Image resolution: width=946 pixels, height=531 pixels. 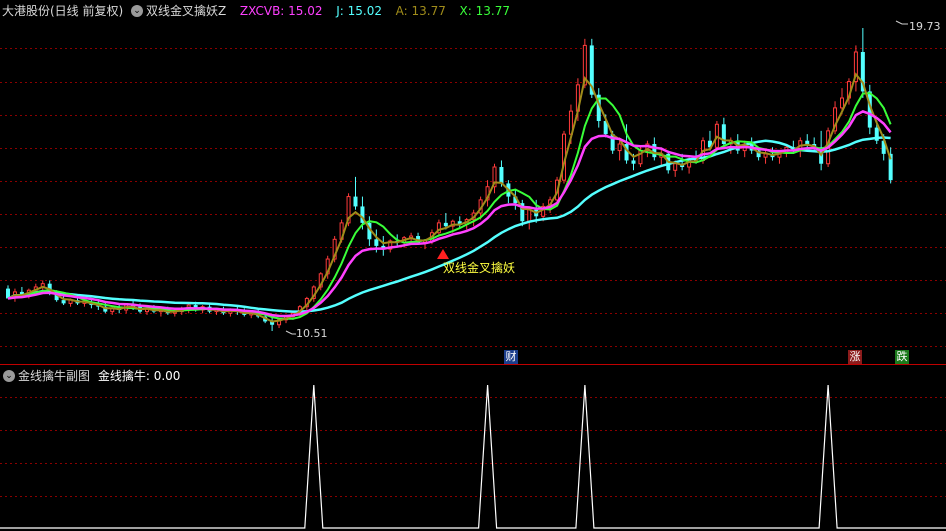 I want to click on signal-triangle-icon, so click(x=443, y=254).